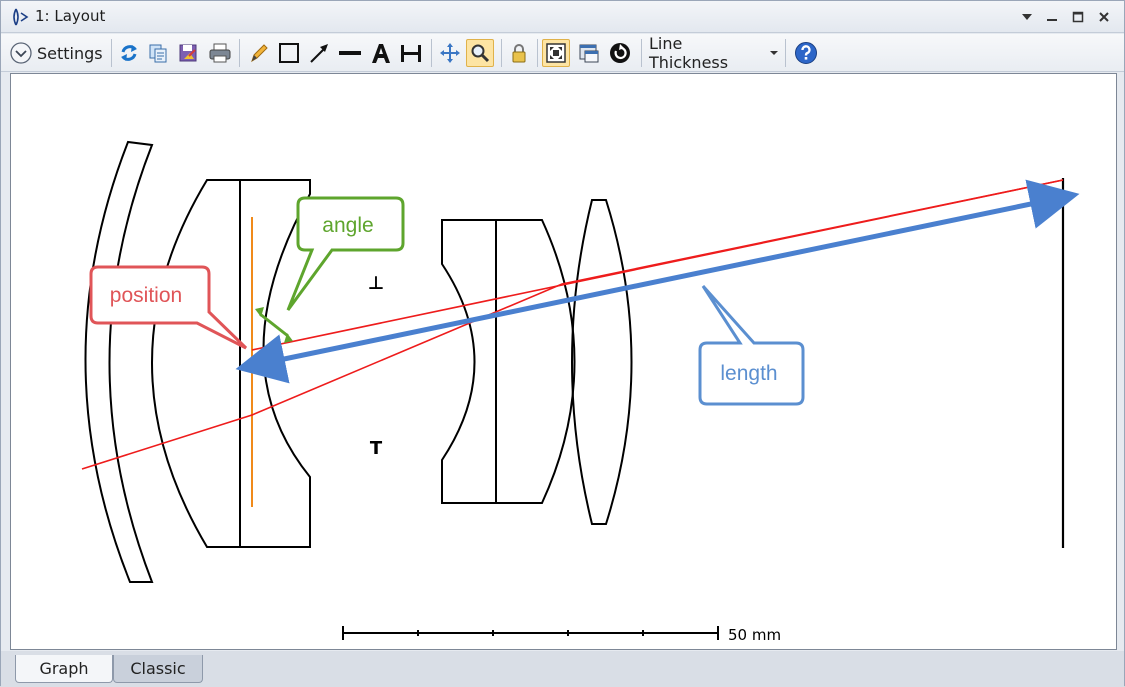  I want to click on tab-graph: Graph, so click(64, 669).